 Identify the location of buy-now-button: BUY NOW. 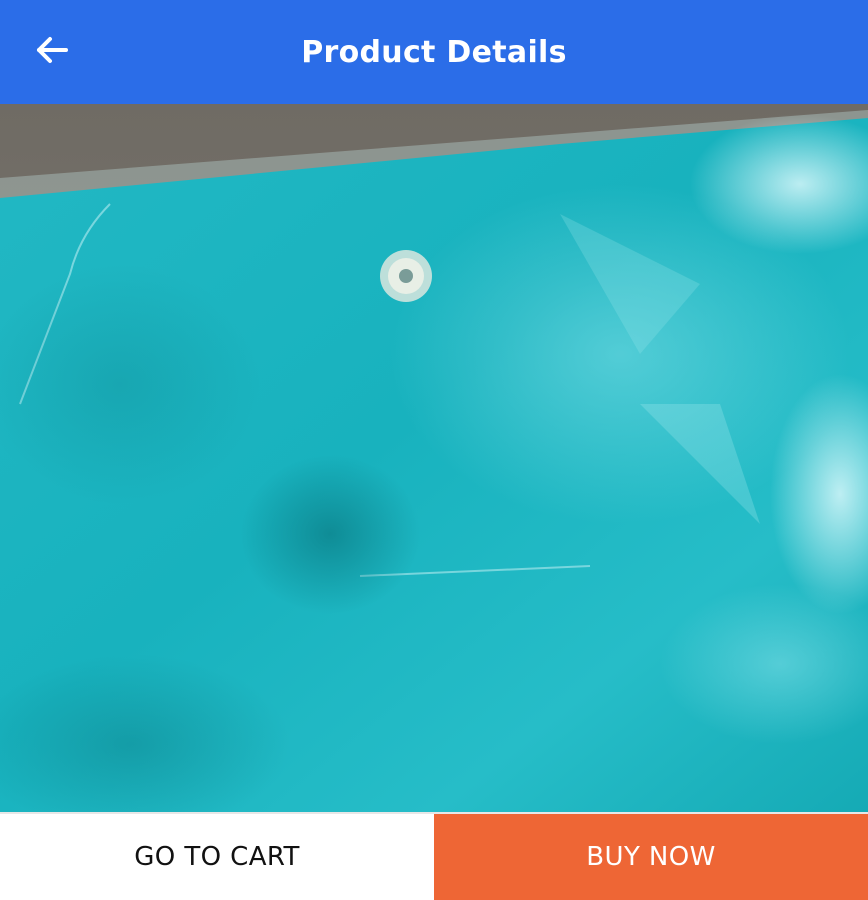
(651, 857).